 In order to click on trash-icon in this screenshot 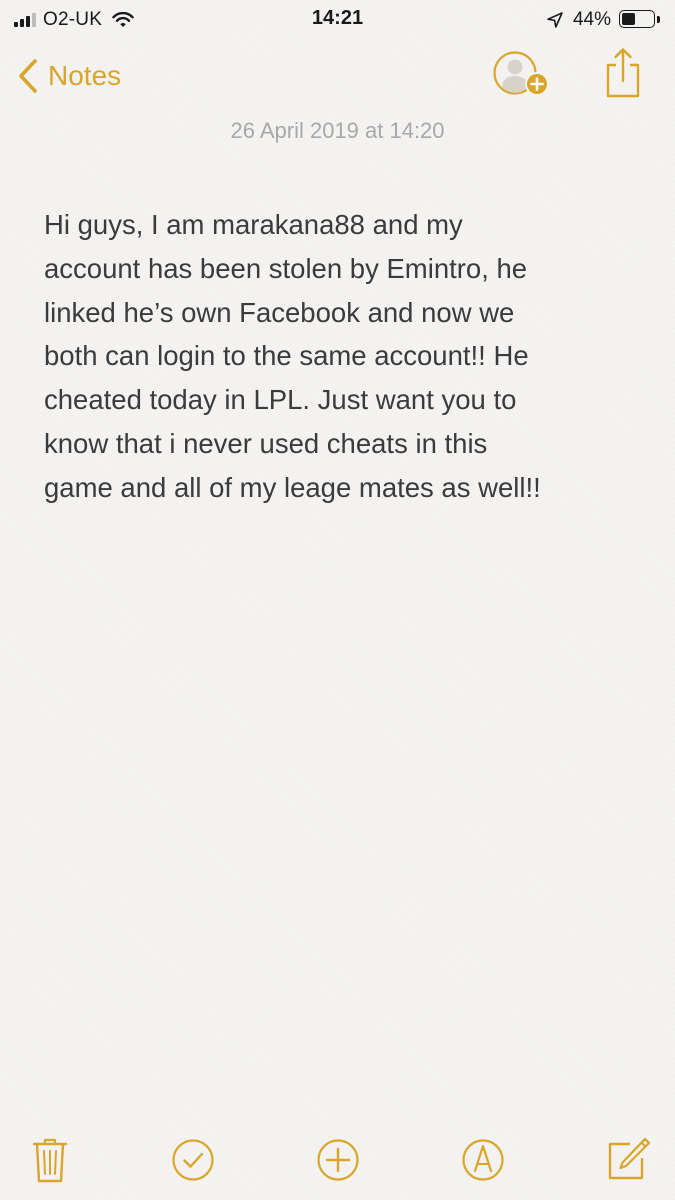, I will do `click(50, 1160)`.